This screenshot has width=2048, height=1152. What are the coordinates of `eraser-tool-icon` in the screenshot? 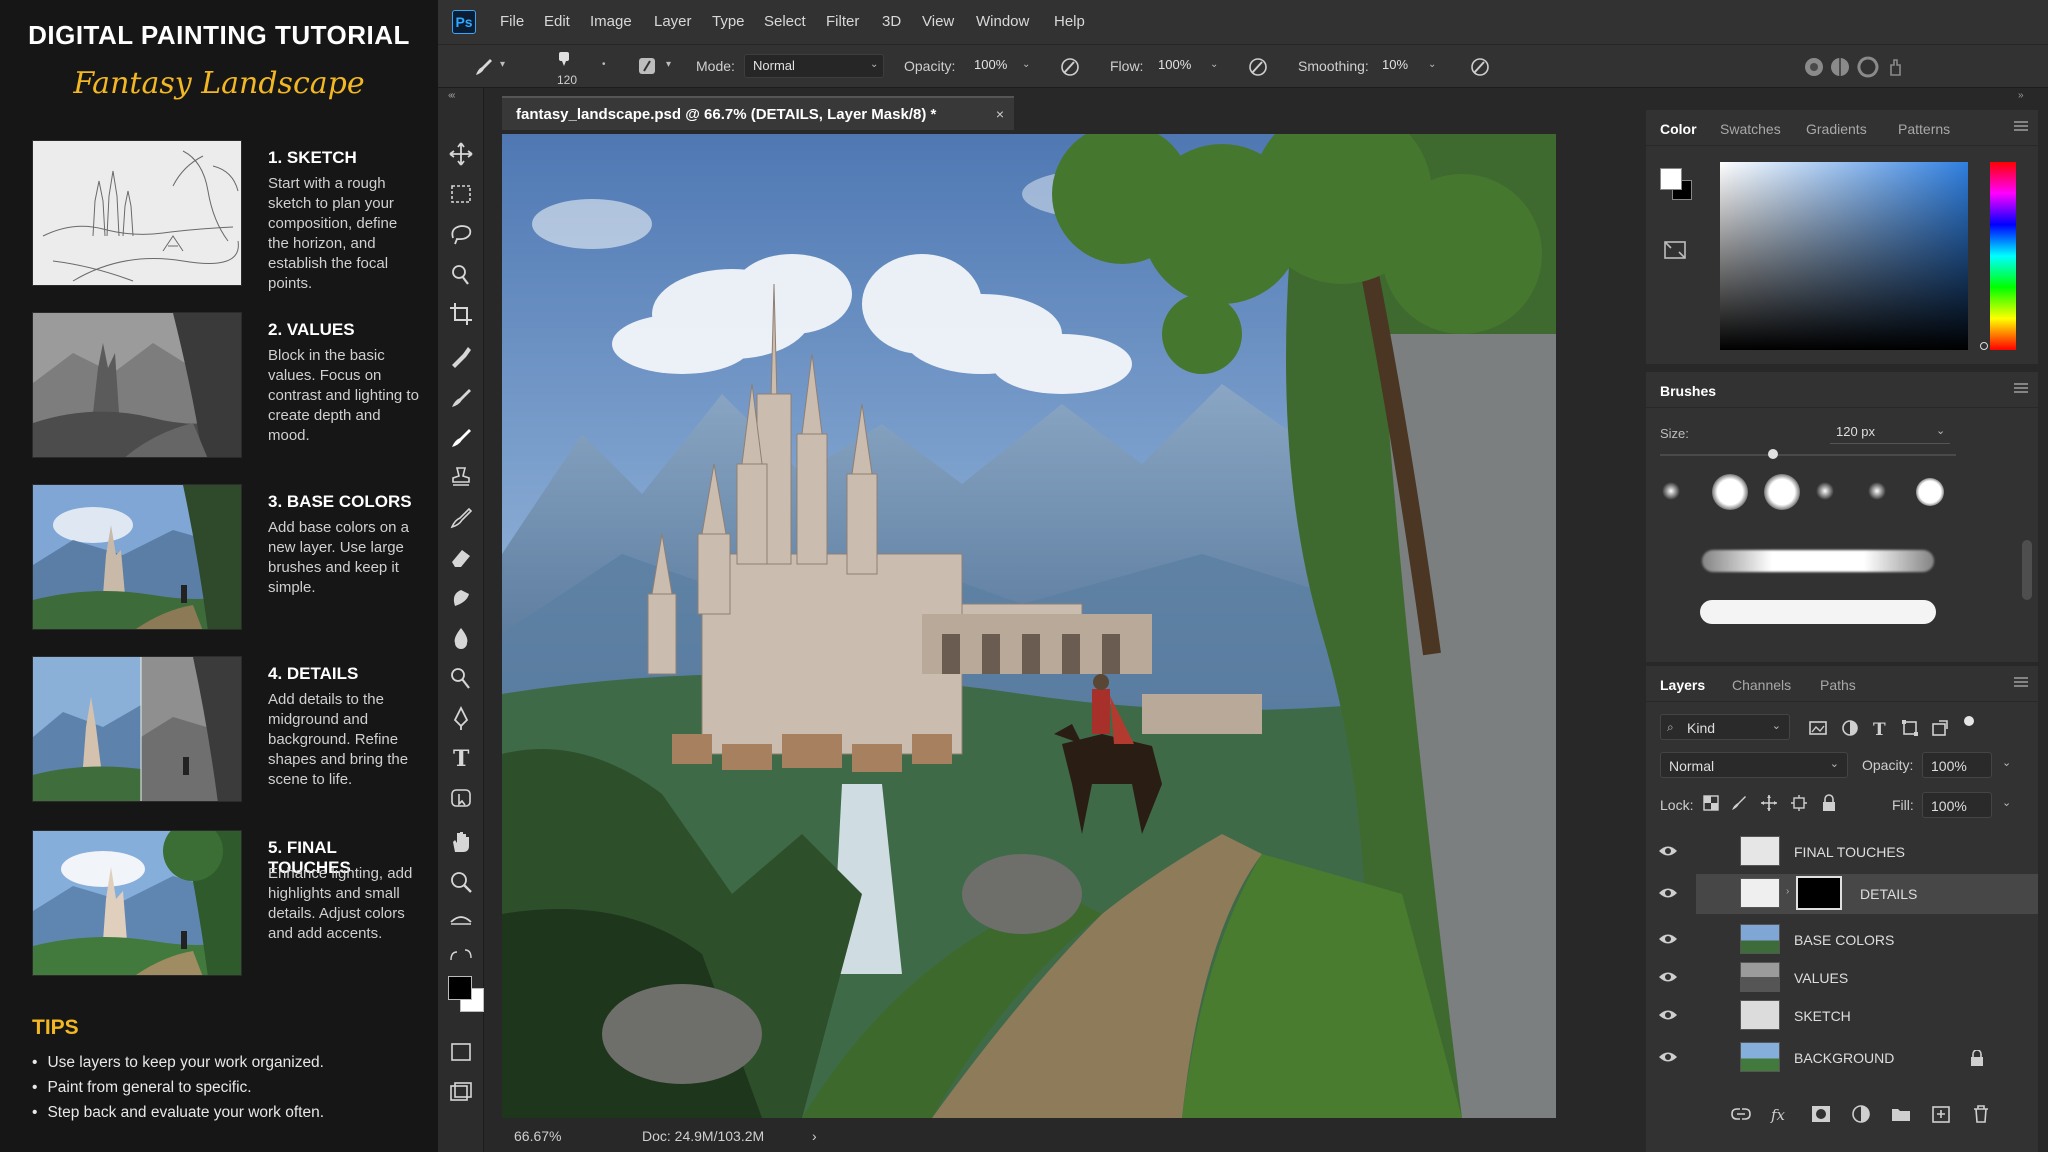 It's located at (461, 558).